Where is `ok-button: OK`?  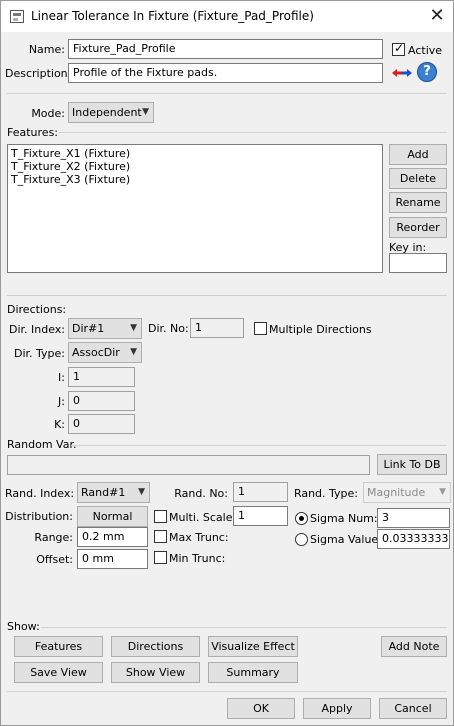 ok-button: OK is located at coordinates (261, 708).